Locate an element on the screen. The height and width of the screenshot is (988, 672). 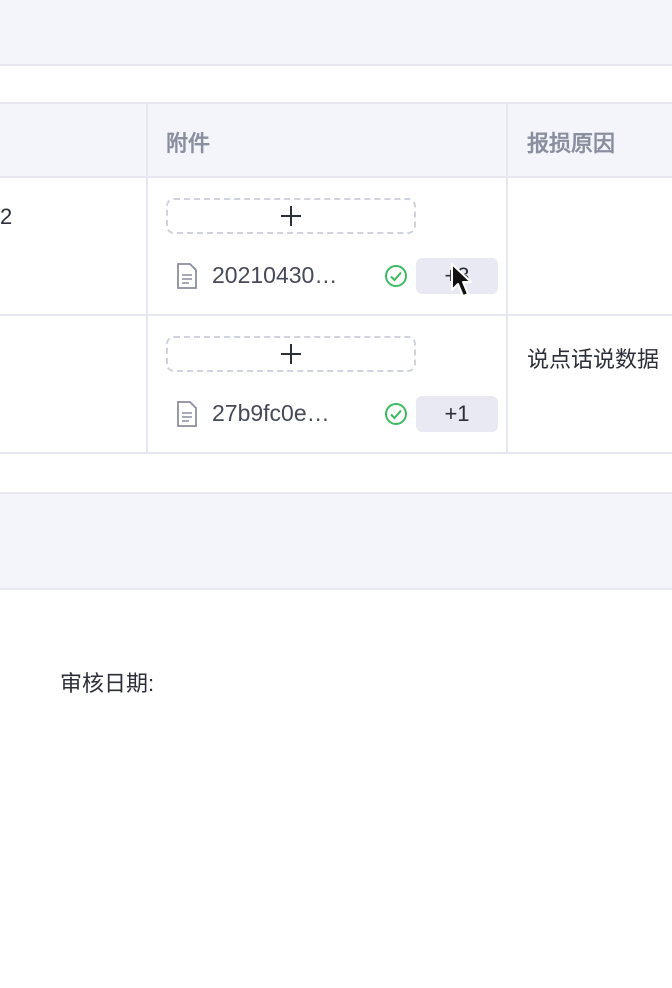
table-header-row: 附件 报损原因 is located at coordinates (336, 140).